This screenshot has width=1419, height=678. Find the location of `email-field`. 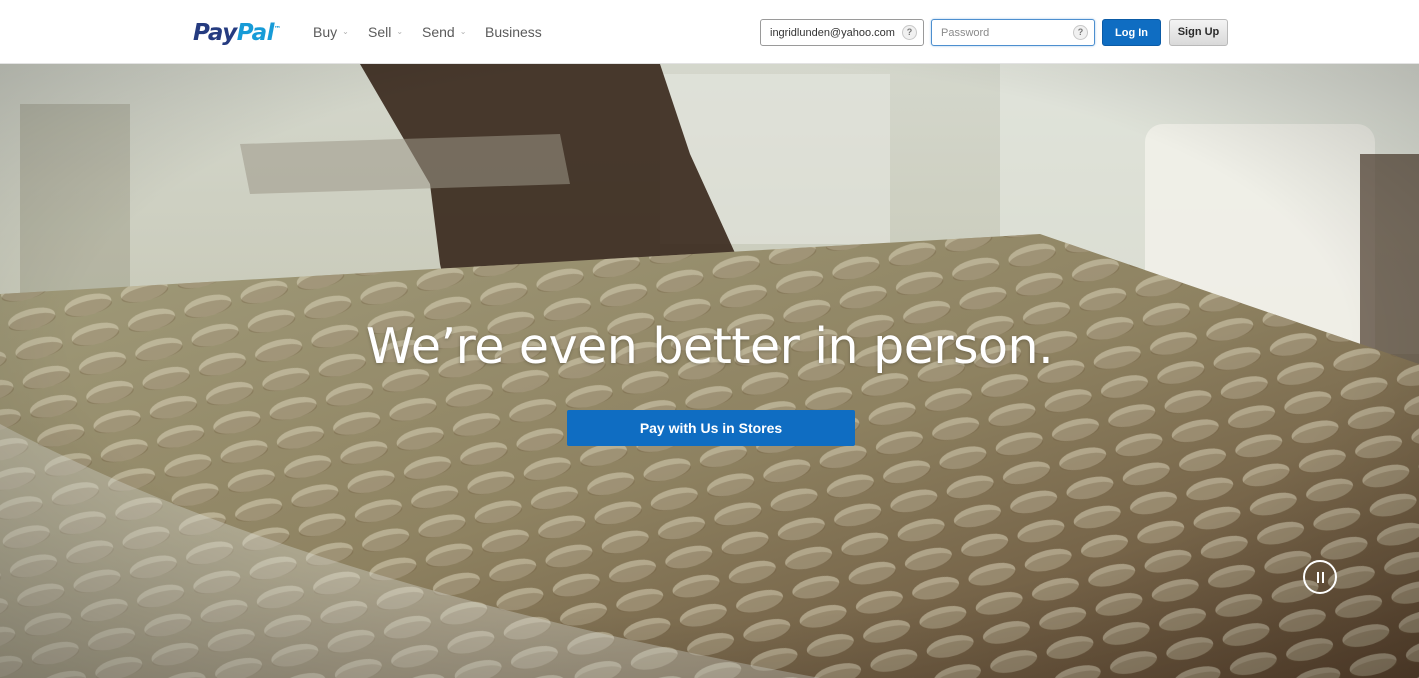

email-field is located at coordinates (842, 32).